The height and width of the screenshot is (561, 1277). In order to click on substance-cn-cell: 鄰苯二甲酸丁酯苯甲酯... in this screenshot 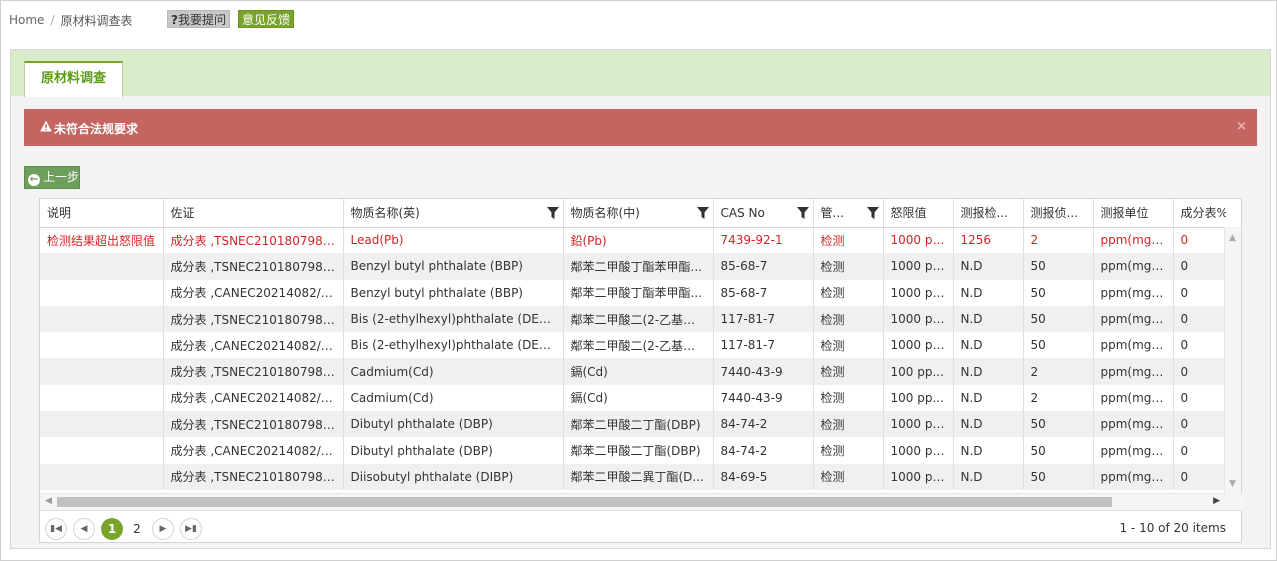, I will do `click(638, 266)`.